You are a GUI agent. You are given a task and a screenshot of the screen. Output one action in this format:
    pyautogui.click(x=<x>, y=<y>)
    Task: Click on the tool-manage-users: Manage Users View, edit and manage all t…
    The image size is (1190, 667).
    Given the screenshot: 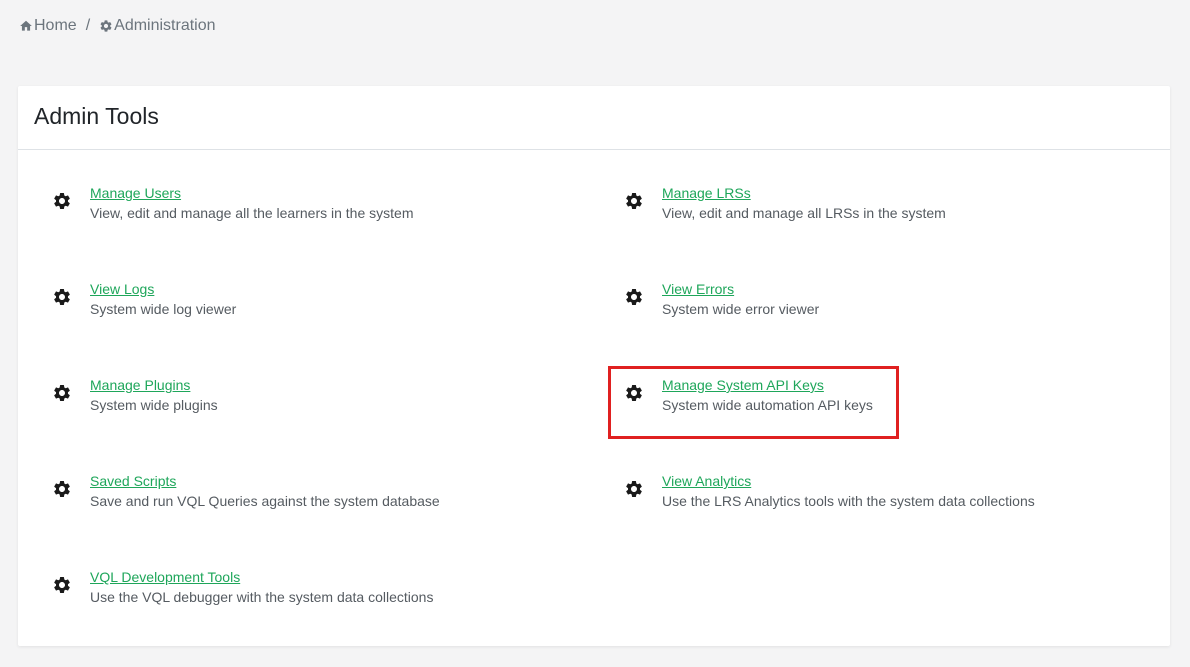 What is the action you would take?
    pyautogui.click(x=232, y=203)
    